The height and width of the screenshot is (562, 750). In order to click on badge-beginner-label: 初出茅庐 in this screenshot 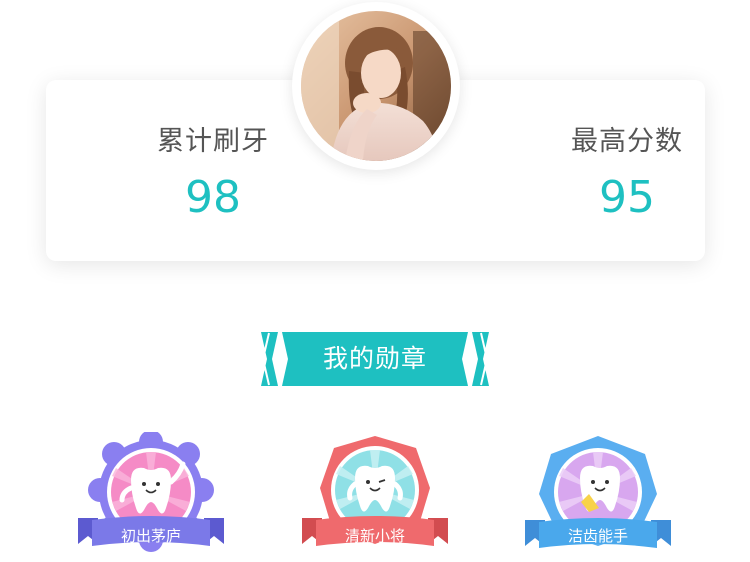, I will do `click(150, 536)`.